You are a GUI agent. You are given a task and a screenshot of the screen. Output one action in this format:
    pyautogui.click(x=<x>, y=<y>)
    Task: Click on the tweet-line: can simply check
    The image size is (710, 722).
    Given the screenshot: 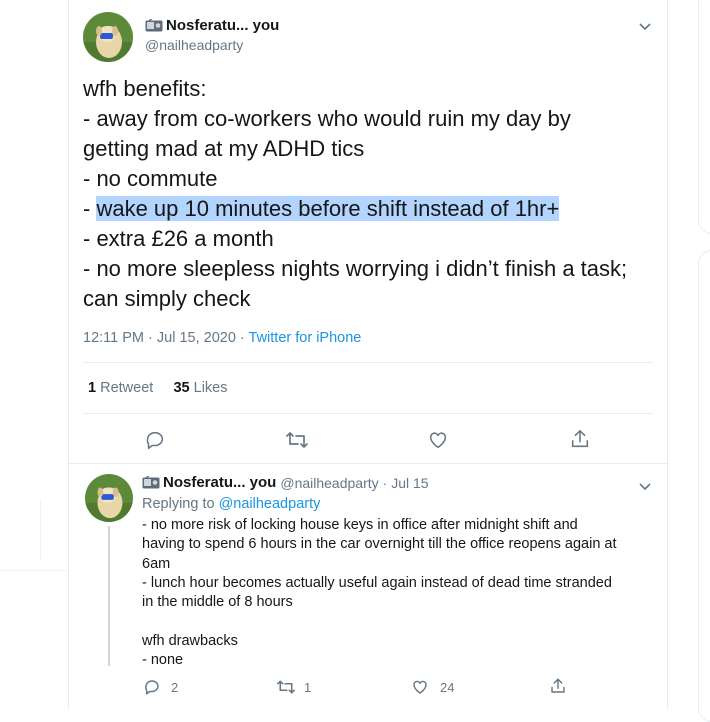 What is the action you would take?
    pyautogui.click(x=167, y=298)
    